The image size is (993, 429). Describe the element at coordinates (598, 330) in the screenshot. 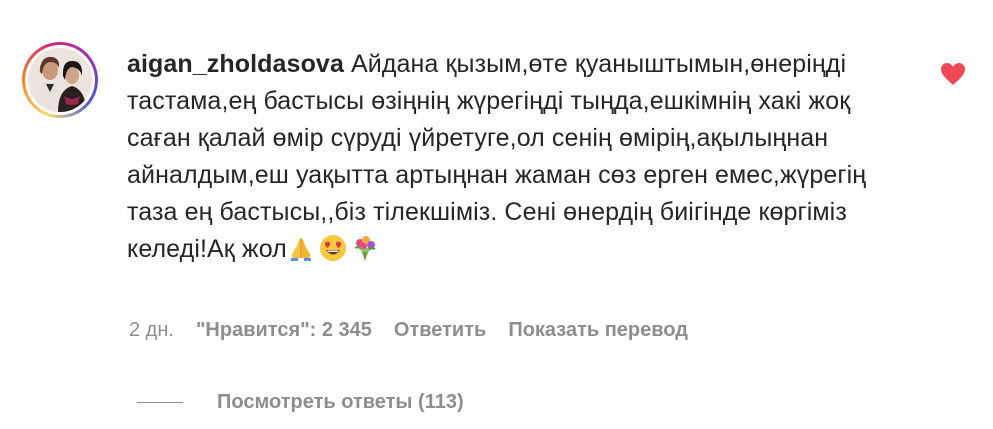

I see `show-translation-button: Показать перевод` at that location.